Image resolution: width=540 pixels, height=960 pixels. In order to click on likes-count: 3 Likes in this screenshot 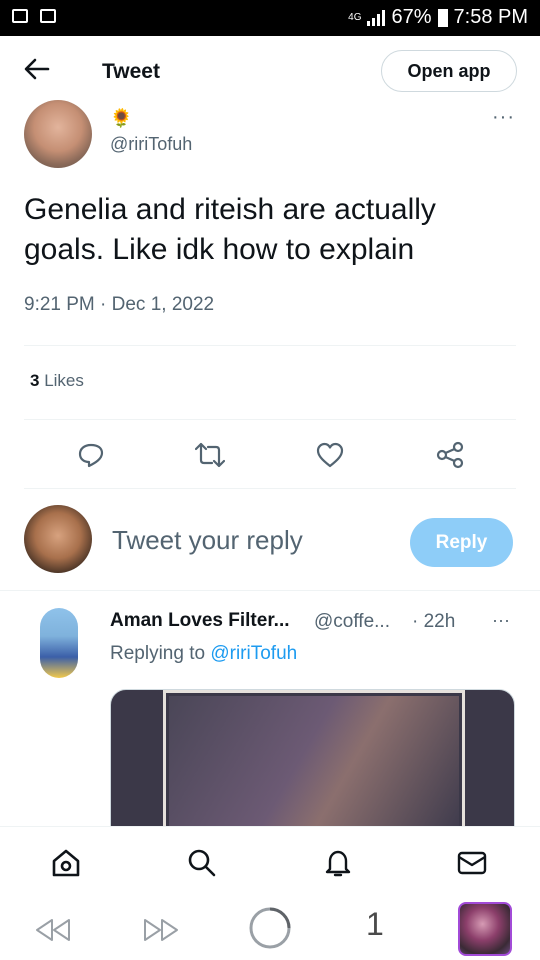, I will do `click(57, 381)`.